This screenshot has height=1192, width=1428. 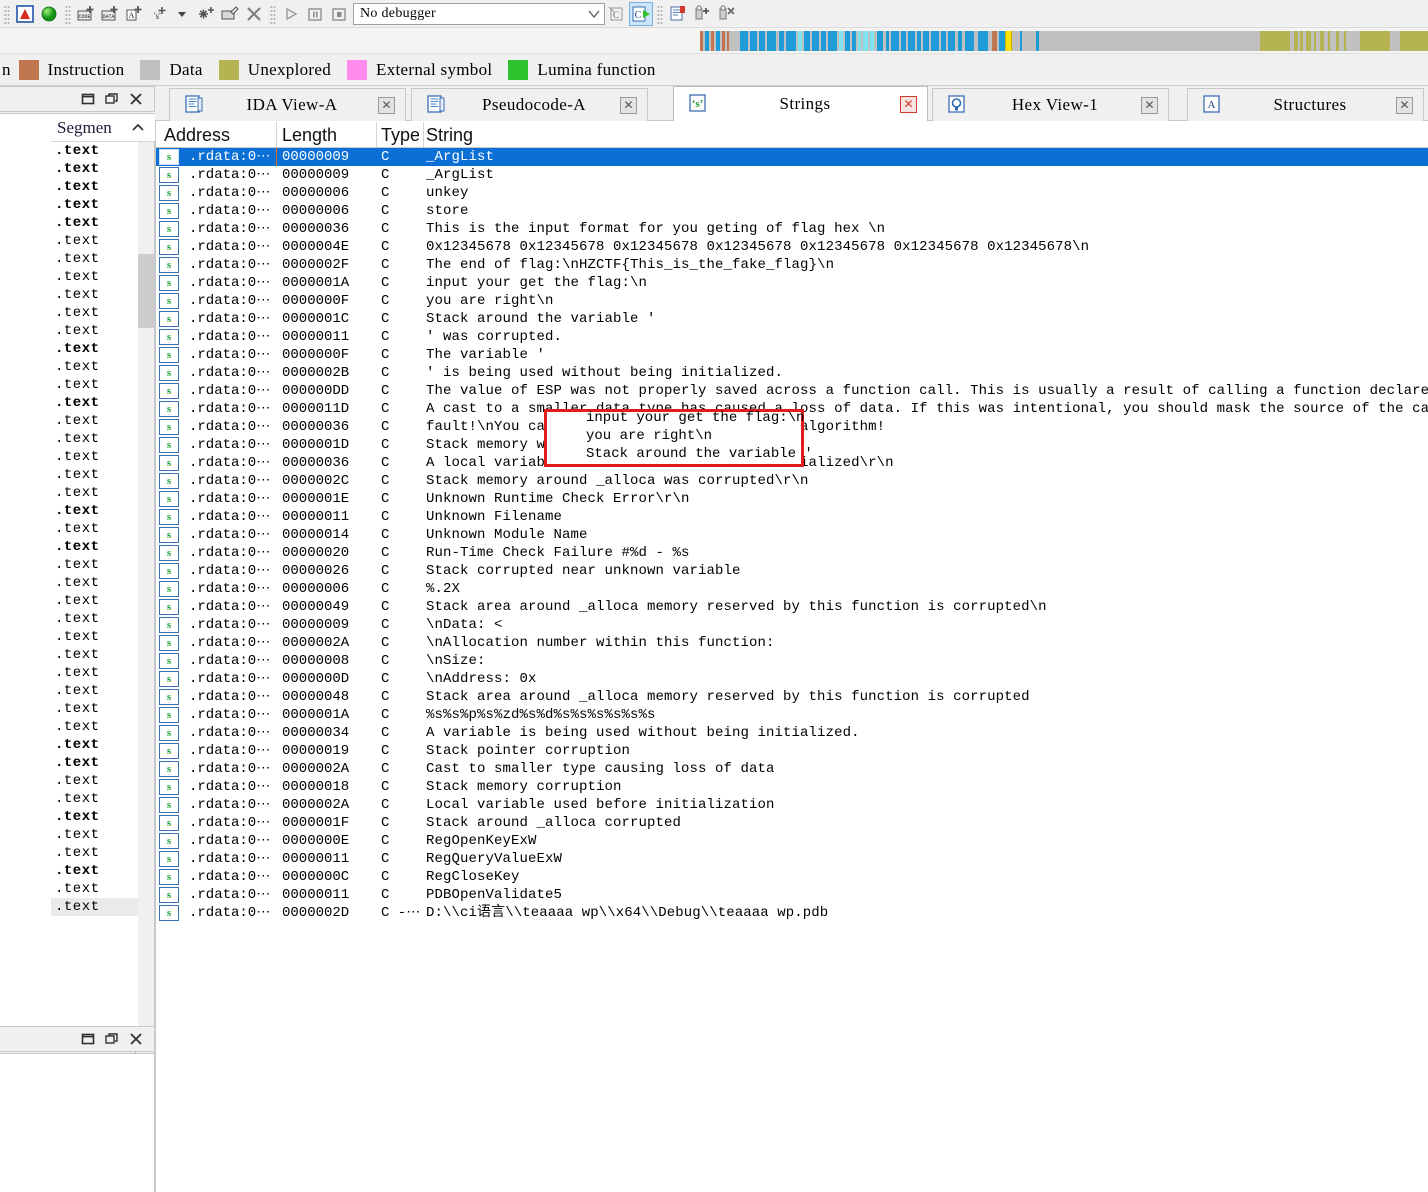 What do you see at coordinates (617, 14) in the screenshot?
I see `decompile-icon: C` at bounding box center [617, 14].